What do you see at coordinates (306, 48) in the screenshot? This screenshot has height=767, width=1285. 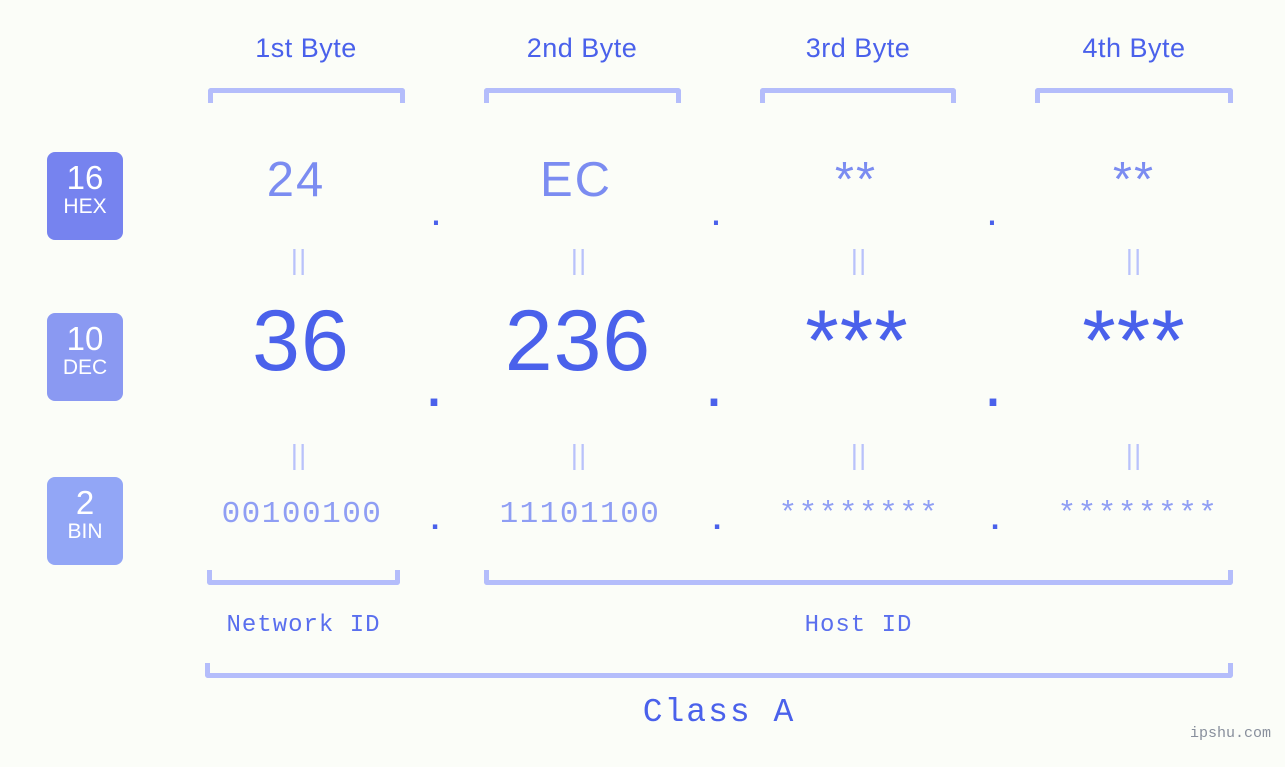 I see `byte-header-1: 1st Byte` at bounding box center [306, 48].